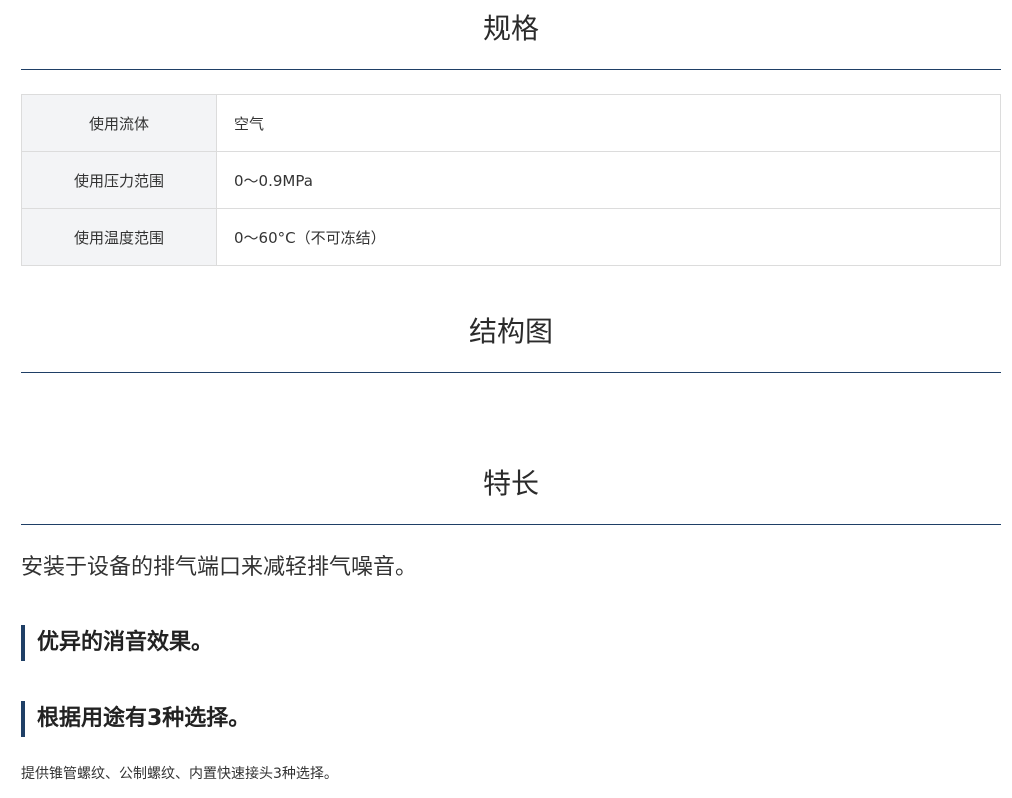 This screenshot has width=1012, height=798. I want to click on feature-note: 提供锥管螺纹、公制螺纹、内置快速接头3种选择。, so click(179, 774).